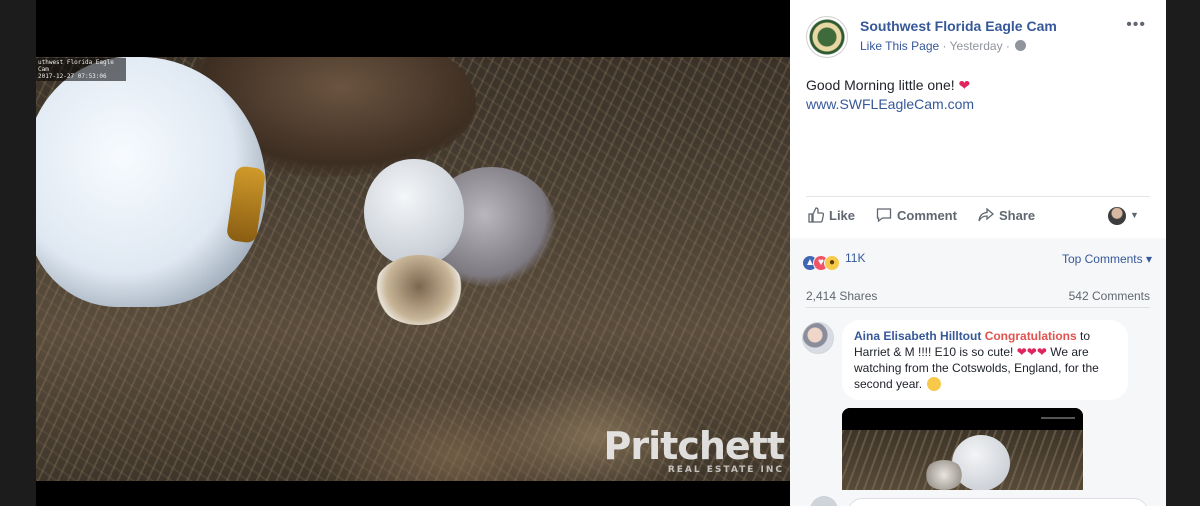 This screenshot has width=1200, height=506. Describe the element at coordinates (419, 290) in the screenshot. I see `eggshell-half` at that location.